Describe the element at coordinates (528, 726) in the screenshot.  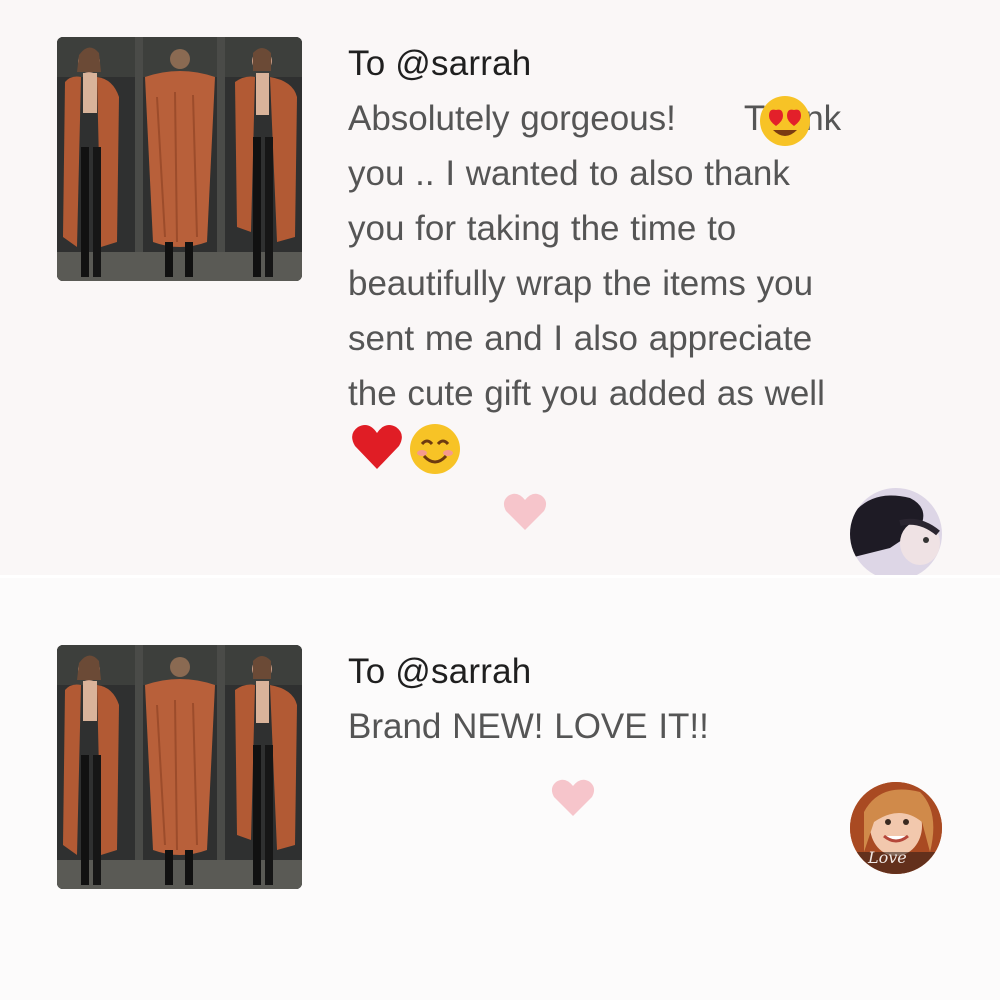
I see `message-line: Brand NEW! LOVE IT!!` at that location.